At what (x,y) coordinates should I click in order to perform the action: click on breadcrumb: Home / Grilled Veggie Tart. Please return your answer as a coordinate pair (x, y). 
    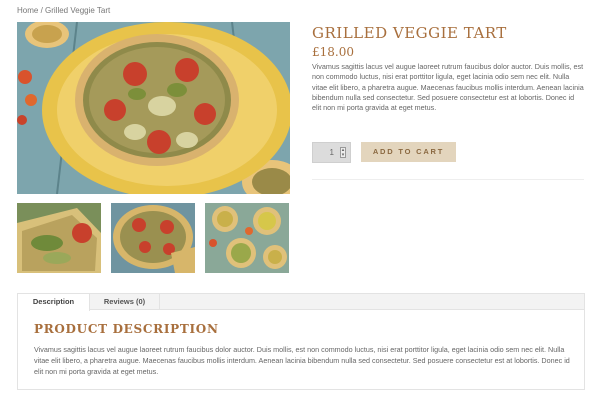
    Looking at the image, I should click on (63, 10).